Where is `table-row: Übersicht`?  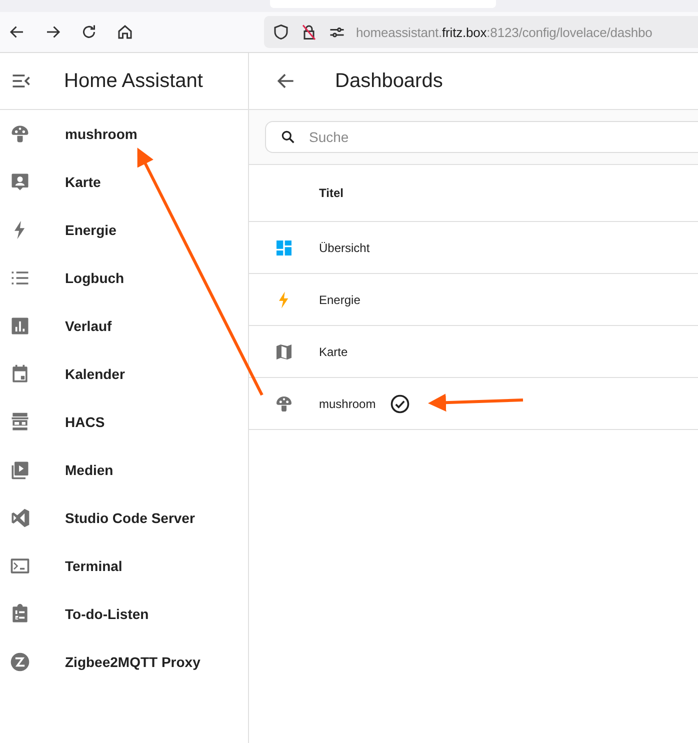
table-row: Übersicht is located at coordinates (473, 248).